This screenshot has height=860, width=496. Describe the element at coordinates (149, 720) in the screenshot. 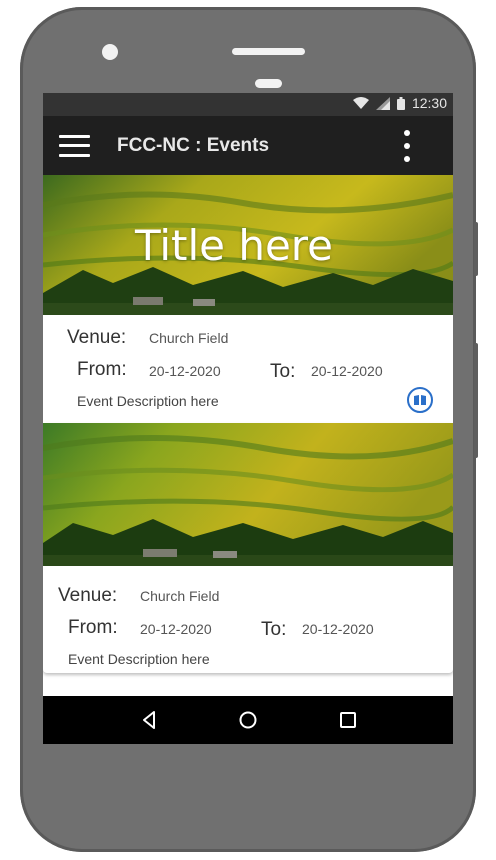

I see `back-icon` at that location.